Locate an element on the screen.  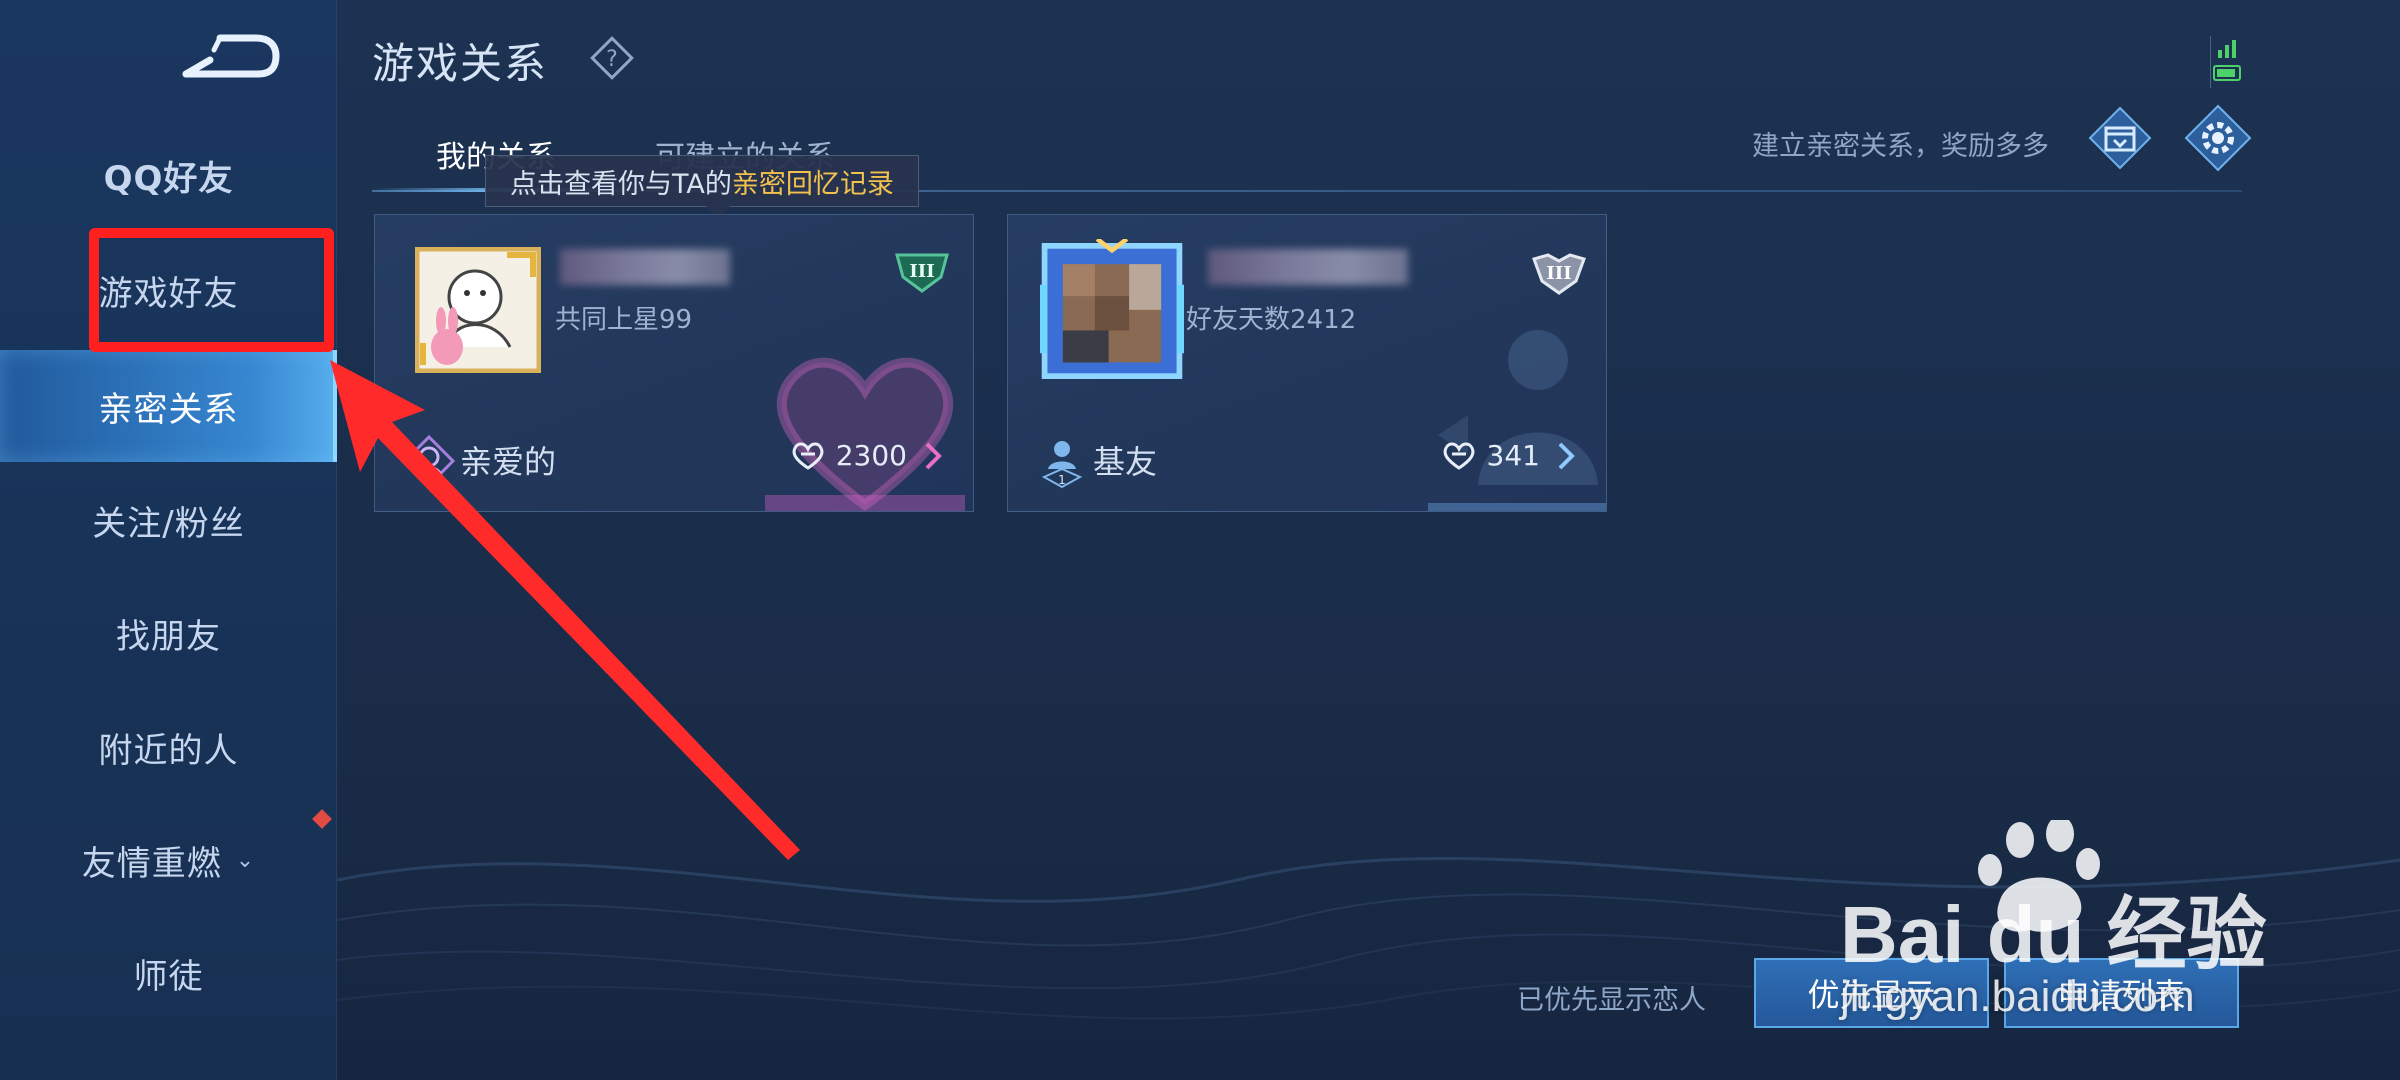
memory-record-tooltip: 点击查看你与TA的 亲密回忆记录 is located at coordinates (702, 181).